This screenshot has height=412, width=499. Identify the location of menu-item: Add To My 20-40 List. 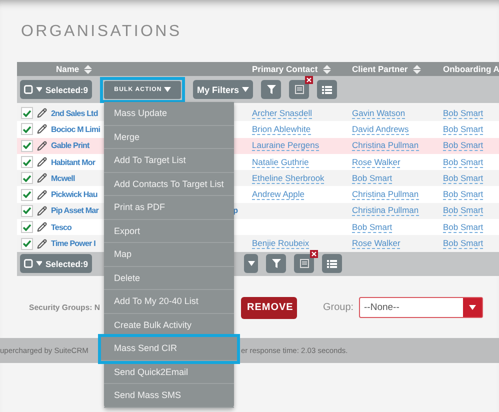
(169, 302).